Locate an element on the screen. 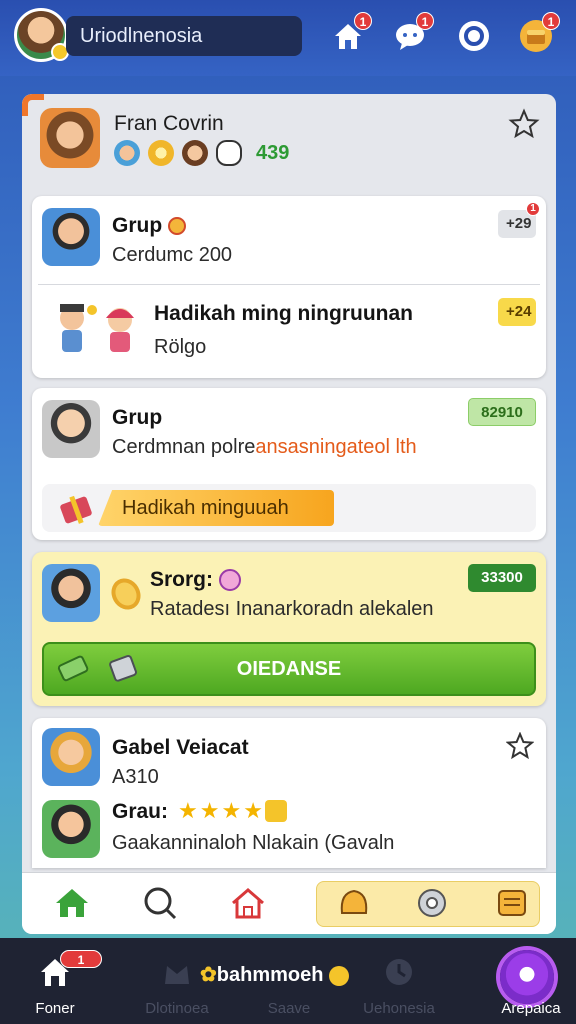 The image size is (576, 1024). reward-pill: +24 is located at coordinates (517, 312).